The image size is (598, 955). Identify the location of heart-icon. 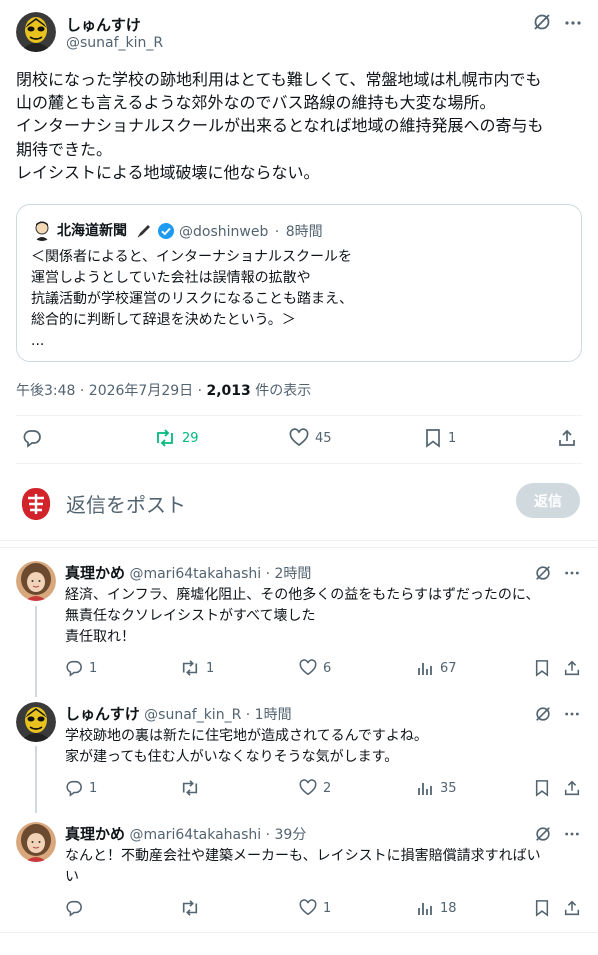
(308, 907).